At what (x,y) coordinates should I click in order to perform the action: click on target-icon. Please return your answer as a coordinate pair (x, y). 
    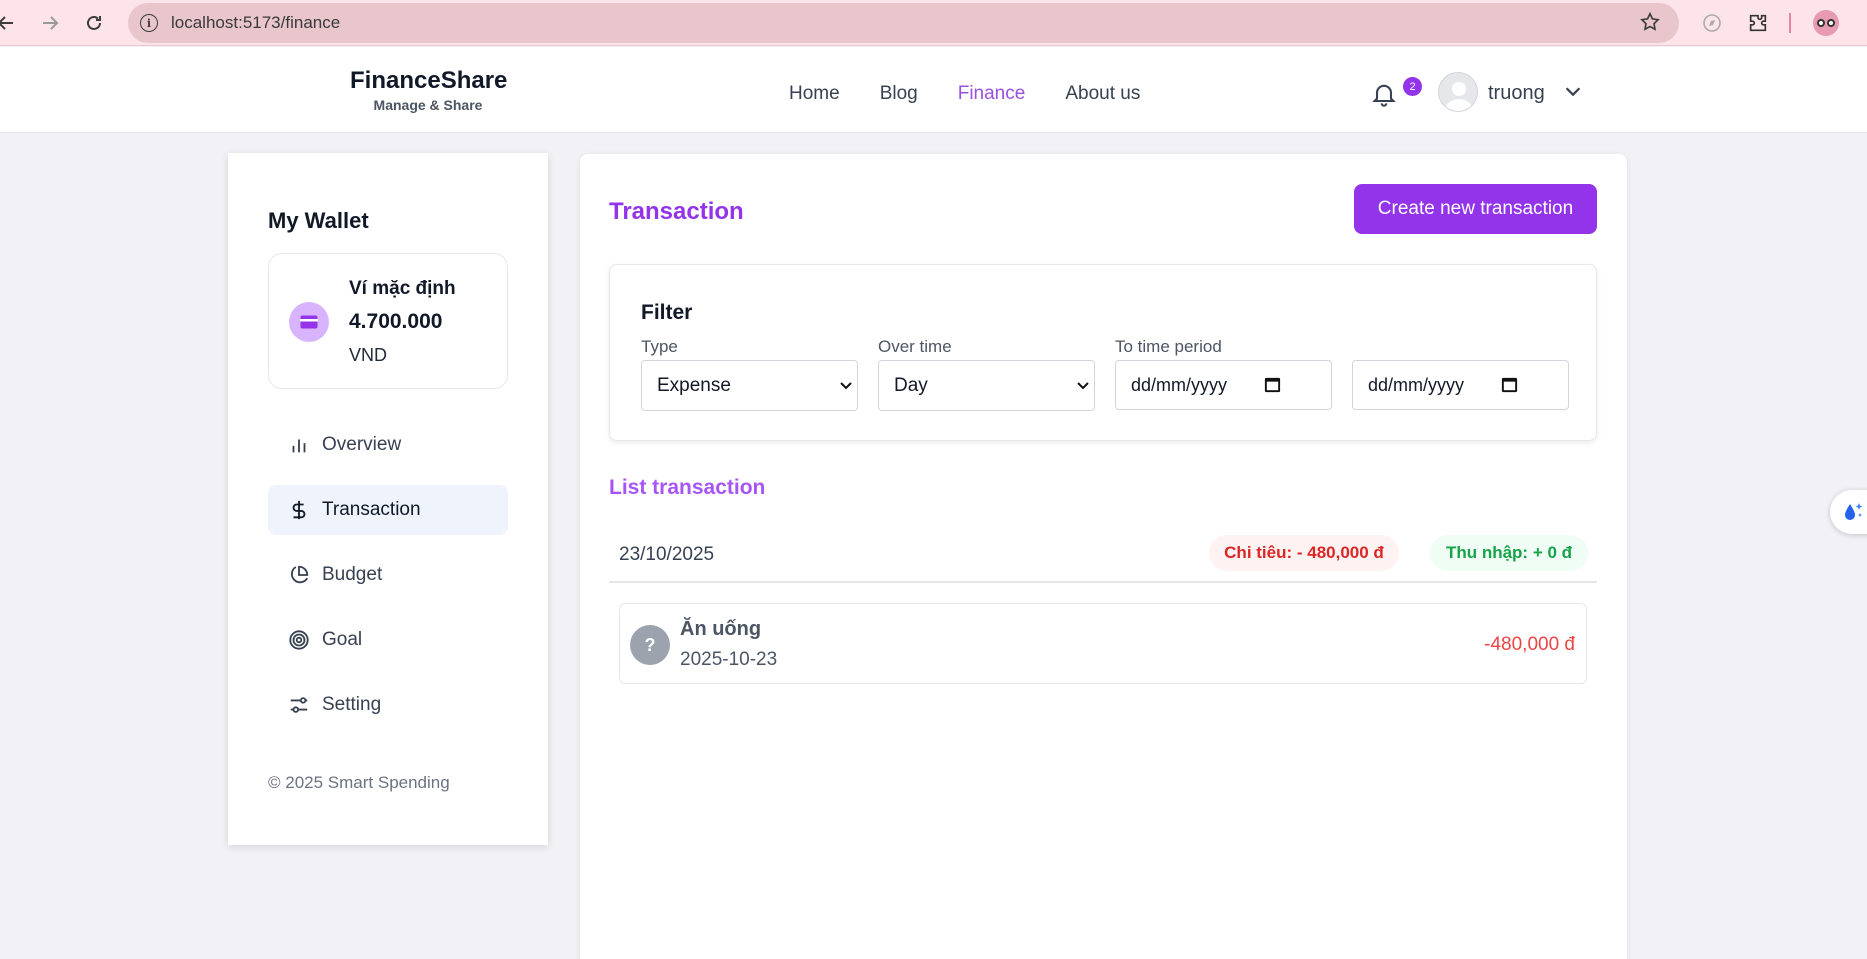
    Looking at the image, I should click on (299, 640).